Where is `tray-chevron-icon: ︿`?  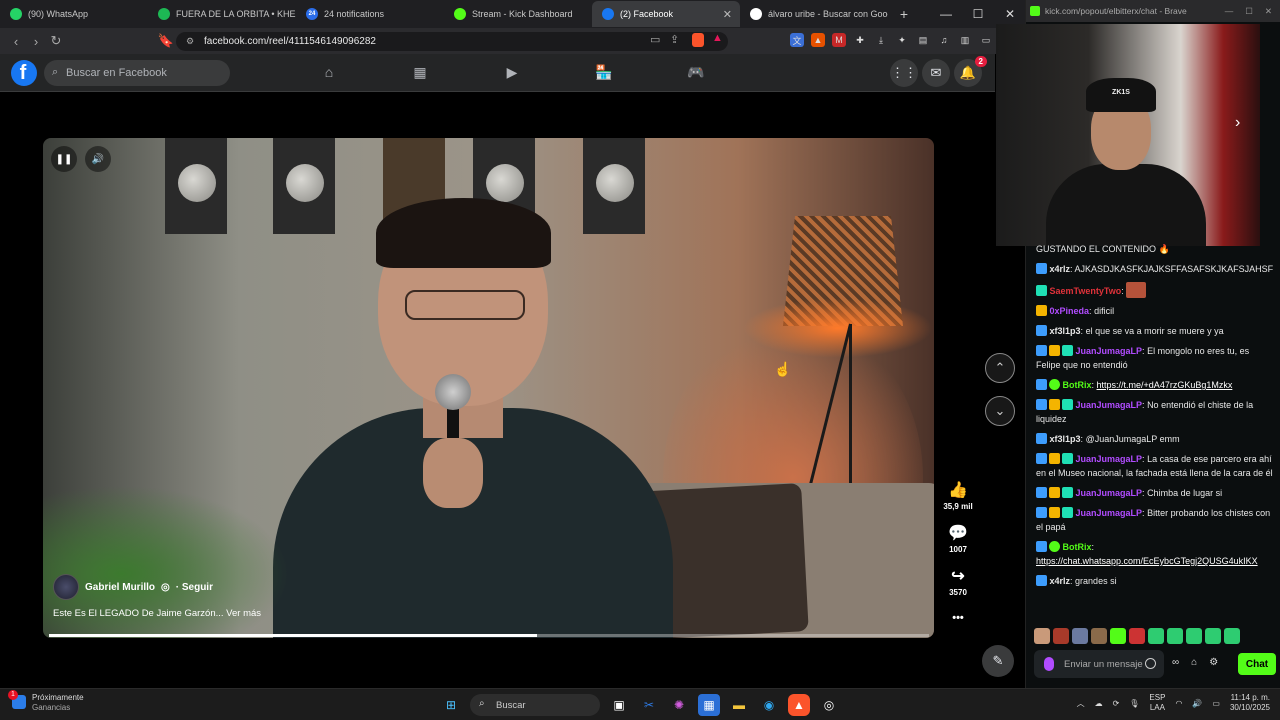 tray-chevron-icon: ︿ is located at coordinates (1081, 703).